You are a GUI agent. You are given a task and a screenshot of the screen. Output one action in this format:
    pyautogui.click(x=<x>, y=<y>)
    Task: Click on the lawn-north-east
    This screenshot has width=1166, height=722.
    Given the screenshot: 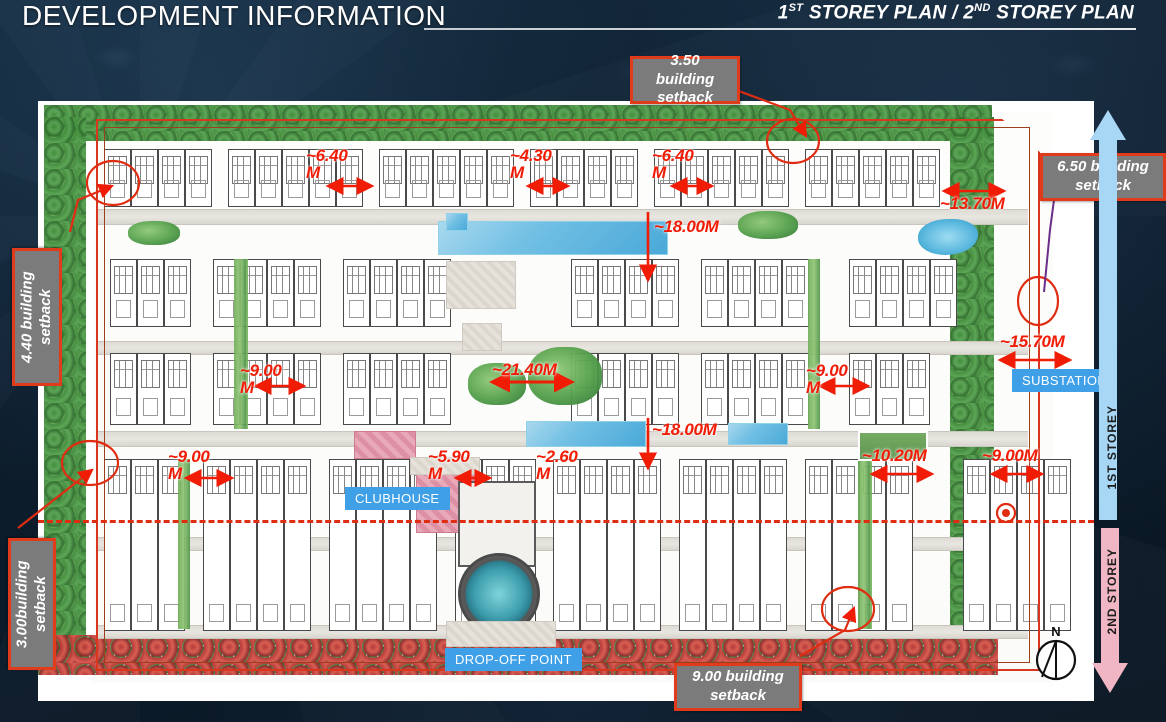 What is the action you would take?
    pyautogui.click(x=768, y=225)
    